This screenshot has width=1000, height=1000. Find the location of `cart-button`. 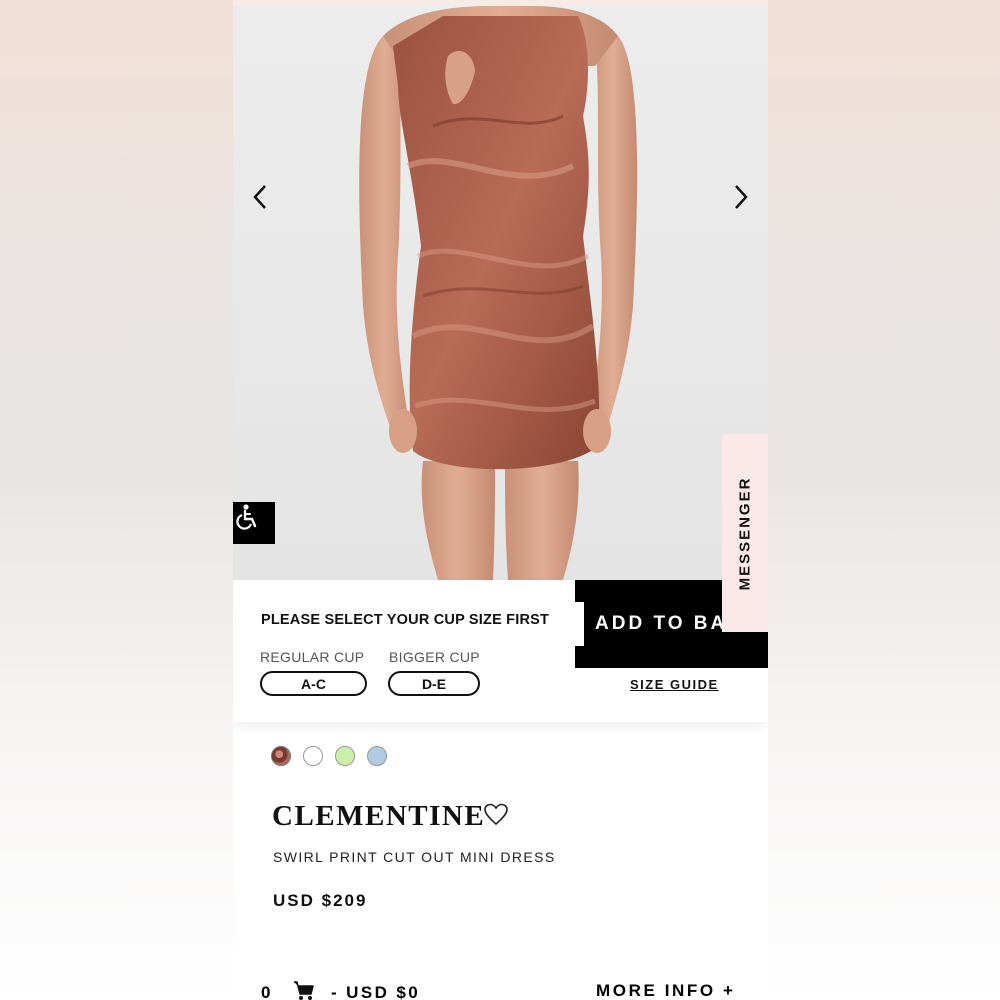

cart-button is located at coordinates (304, 990).